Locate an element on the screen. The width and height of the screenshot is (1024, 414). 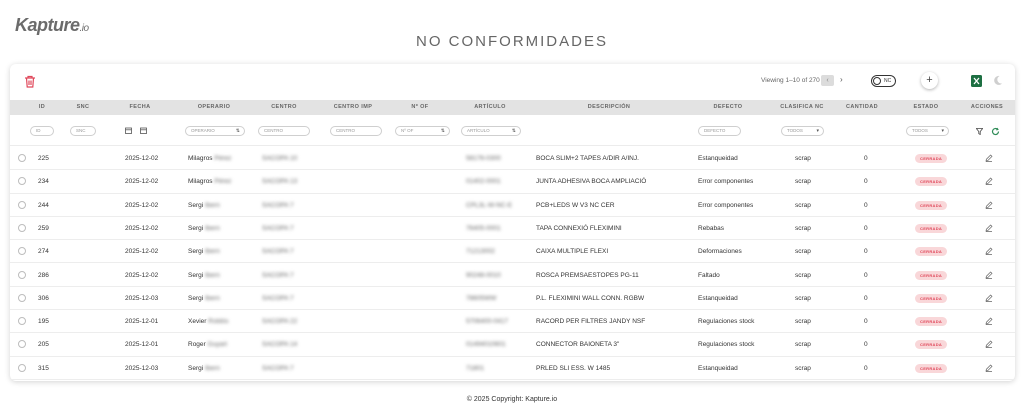
filter-centro-imp: CENTRO is located at coordinates (356, 131).